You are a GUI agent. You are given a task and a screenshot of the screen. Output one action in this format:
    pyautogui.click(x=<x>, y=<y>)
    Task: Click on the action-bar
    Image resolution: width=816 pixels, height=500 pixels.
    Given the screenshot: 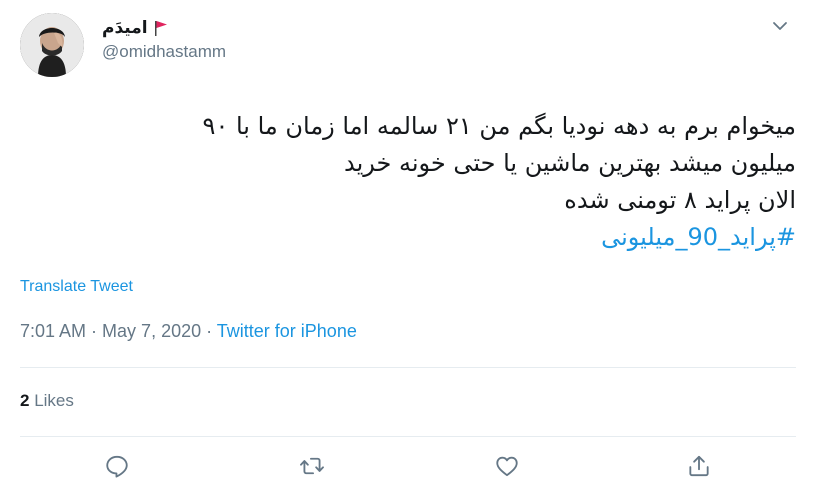 What is the action you would take?
    pyautogui.click(x=408, y=466)
    